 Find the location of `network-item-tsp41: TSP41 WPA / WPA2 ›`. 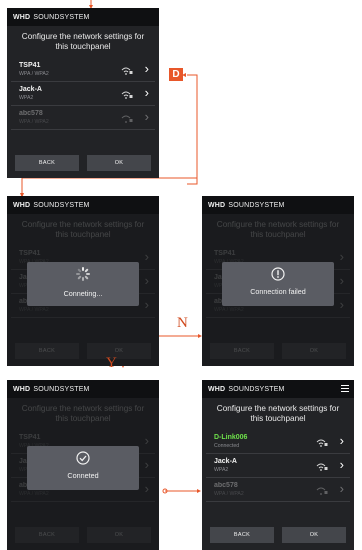

network-item-tsp41: TSP41 WPA / WPA2 › is located at coordinates (83, 70).